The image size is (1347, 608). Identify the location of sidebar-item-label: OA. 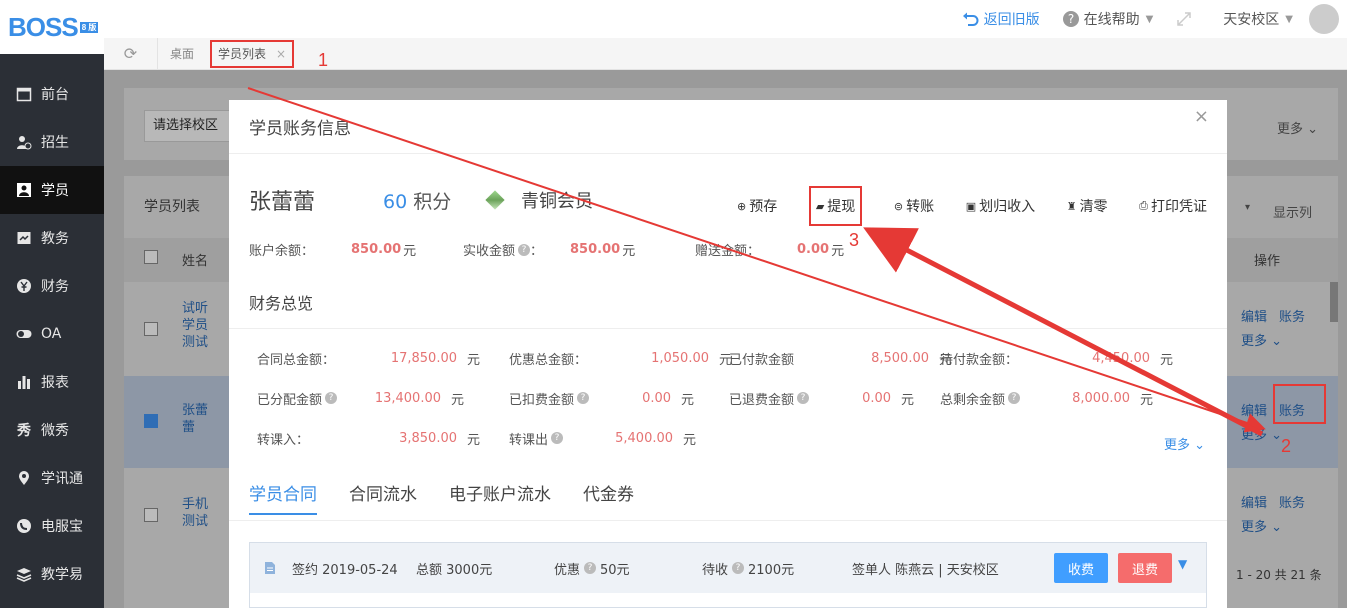
(51, 334).